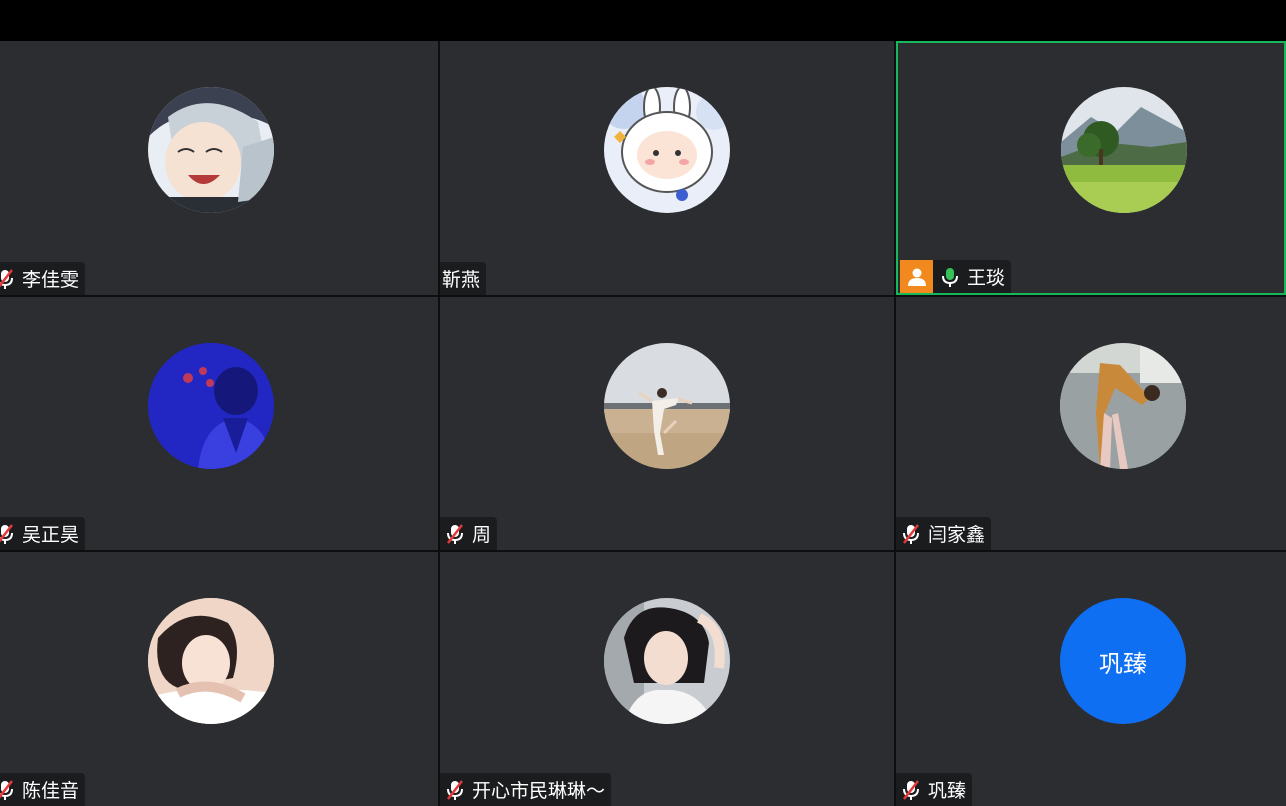  I want to click on top-bar, so click(643, 20).